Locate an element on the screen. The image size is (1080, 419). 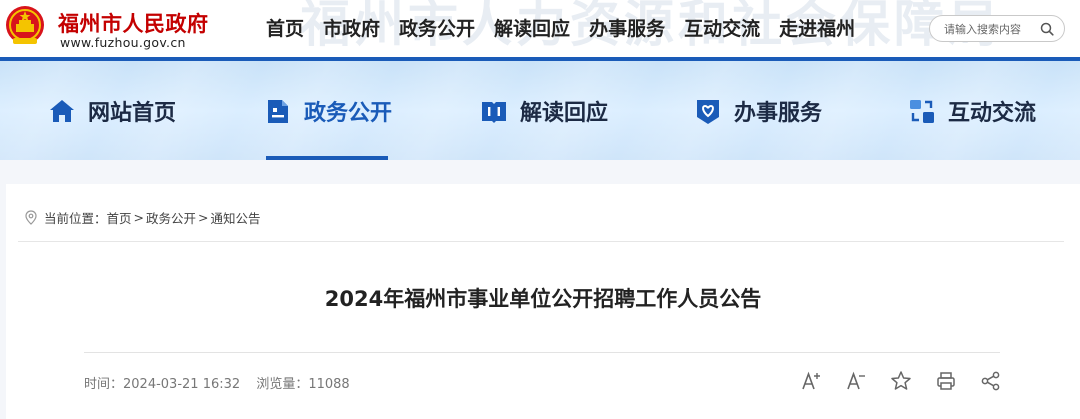
title-divider is located at coordinates (542, 352).